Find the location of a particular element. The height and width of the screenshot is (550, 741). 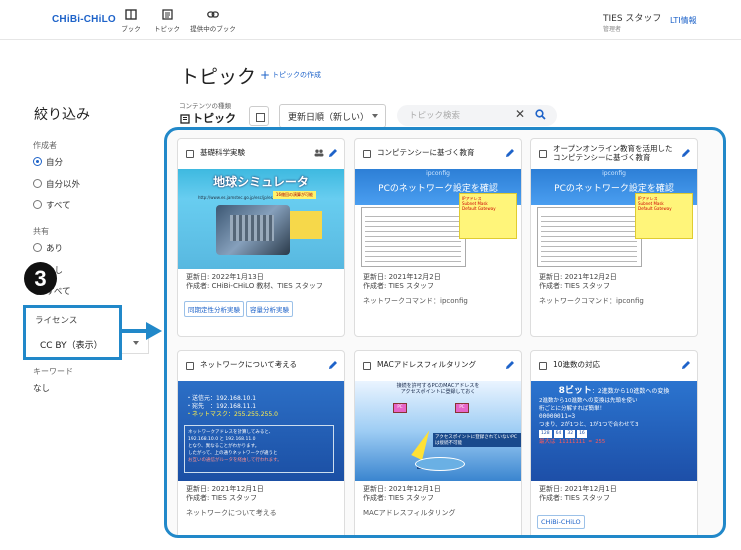

card-title: オープンオンライン教育を活用したコンピテンシーに基づく教育 is located at coordinates (613, 153).